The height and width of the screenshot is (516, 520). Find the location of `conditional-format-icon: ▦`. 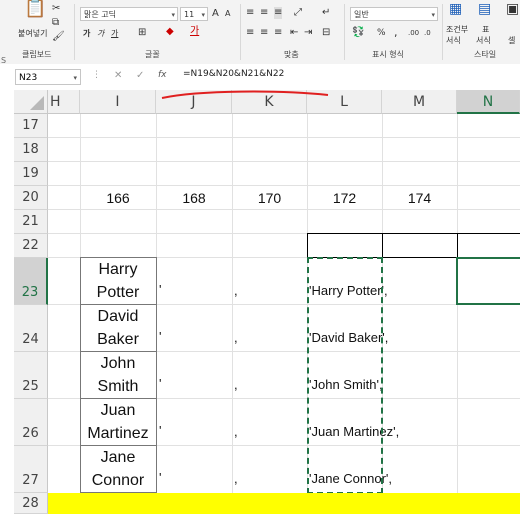

conditional-format-icon: ▦ is located at coordinates (455, 9).